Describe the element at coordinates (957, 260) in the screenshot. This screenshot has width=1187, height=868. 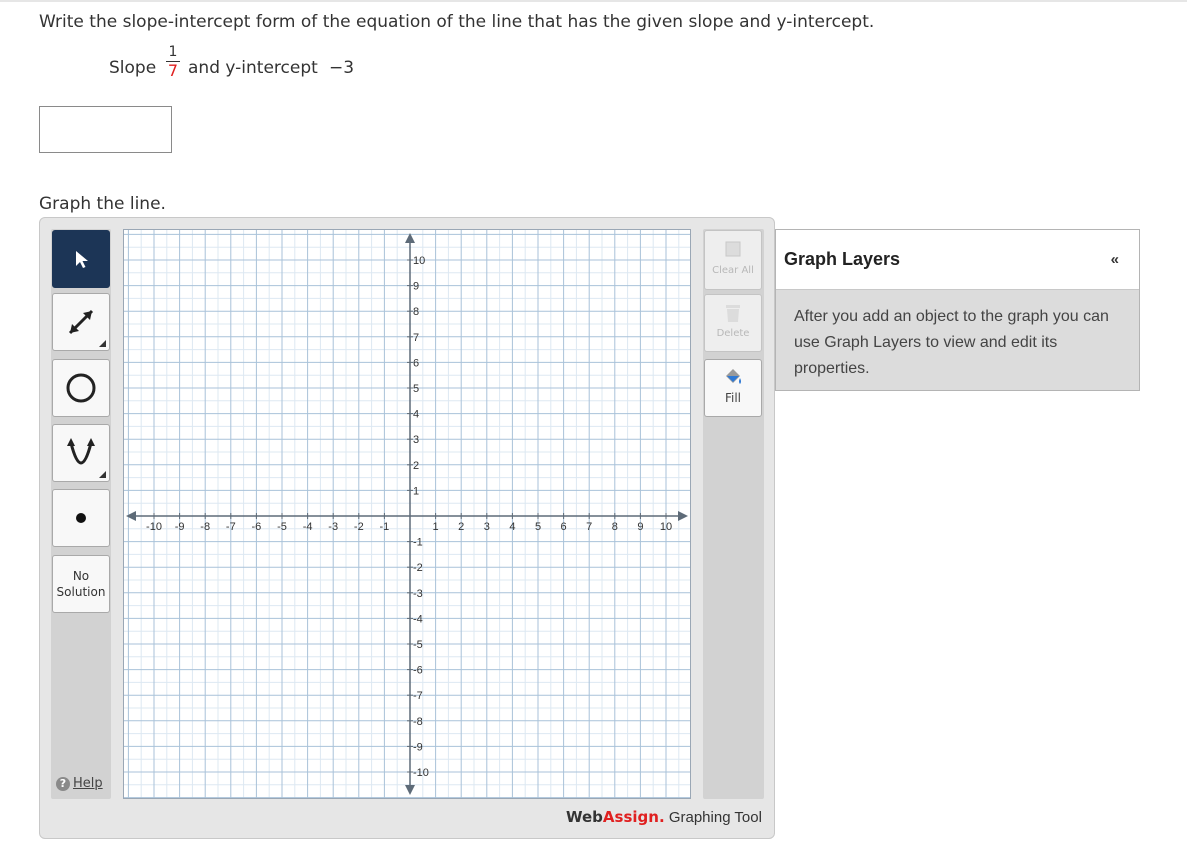
I see `graph-layers-header: Graph Layers «` at that location.